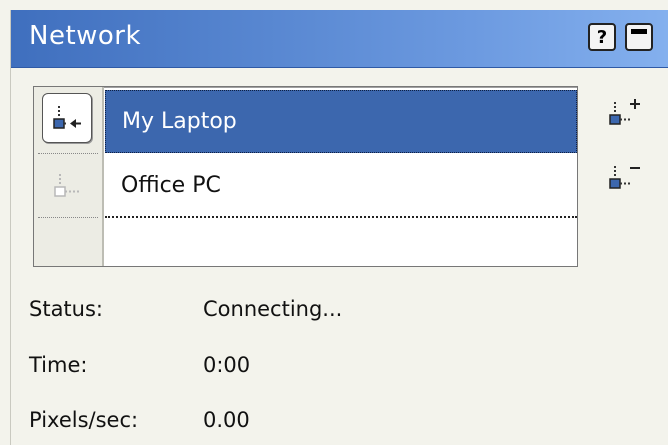  I want to click on minimize-button, so click(639, 37).